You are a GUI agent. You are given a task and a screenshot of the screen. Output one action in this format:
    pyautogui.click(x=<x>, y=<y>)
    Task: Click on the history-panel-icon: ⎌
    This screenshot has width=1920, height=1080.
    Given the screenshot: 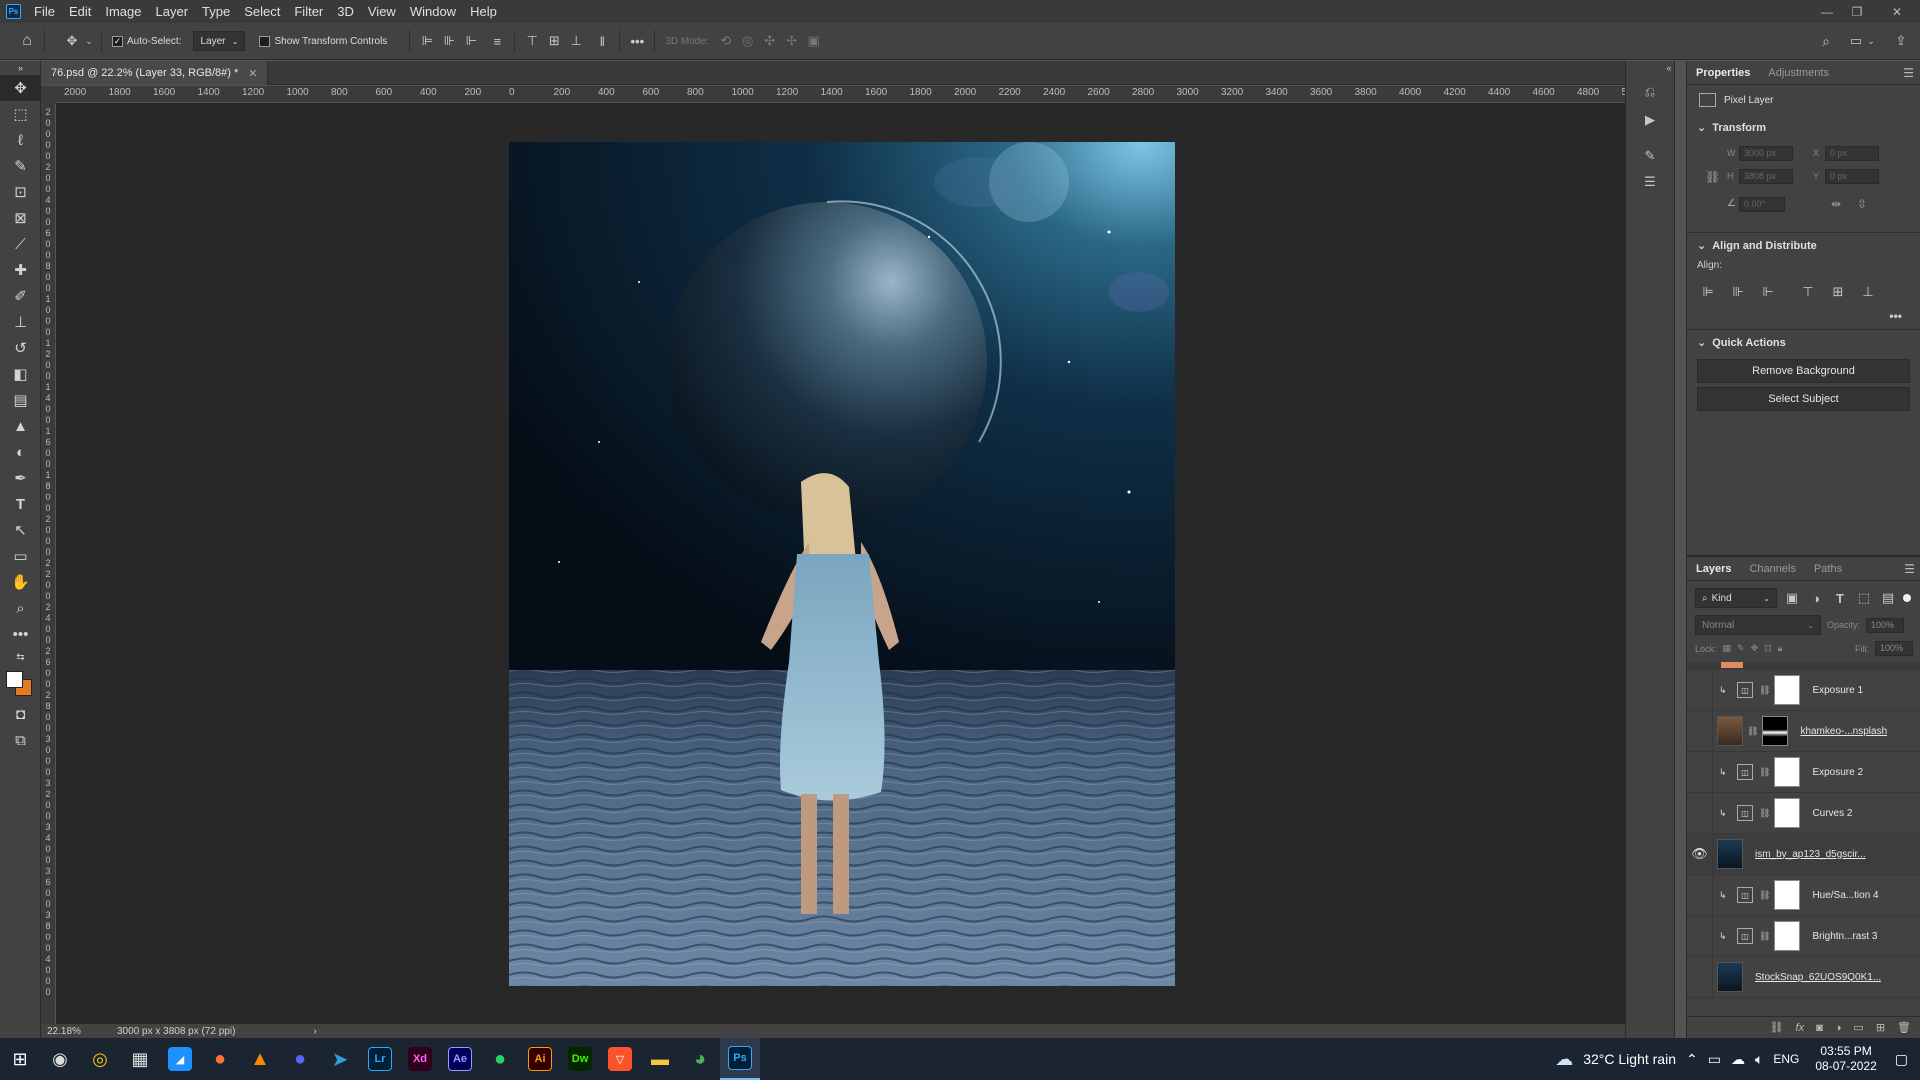 What is the action you would take?
    pyautogui.click(x=1650, y=92)
    